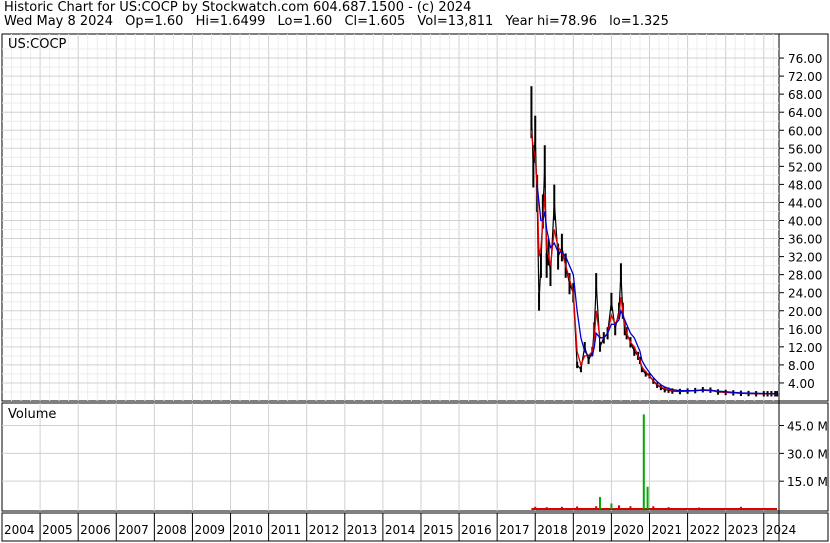  What do you see at coordinates (95, 530) in the screenshot?
I see `x-tick-label-2006: 2006` at bounding box center [95, 530].